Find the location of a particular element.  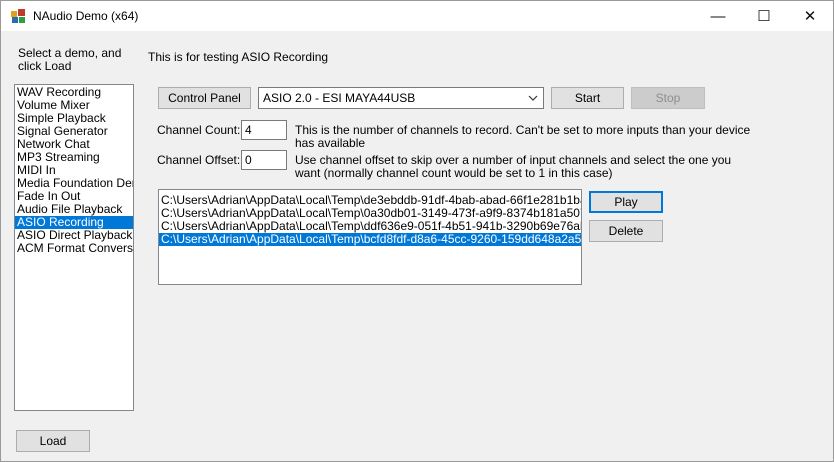

demo-list-item: Fade In Out is located at coordinates (74, 196).